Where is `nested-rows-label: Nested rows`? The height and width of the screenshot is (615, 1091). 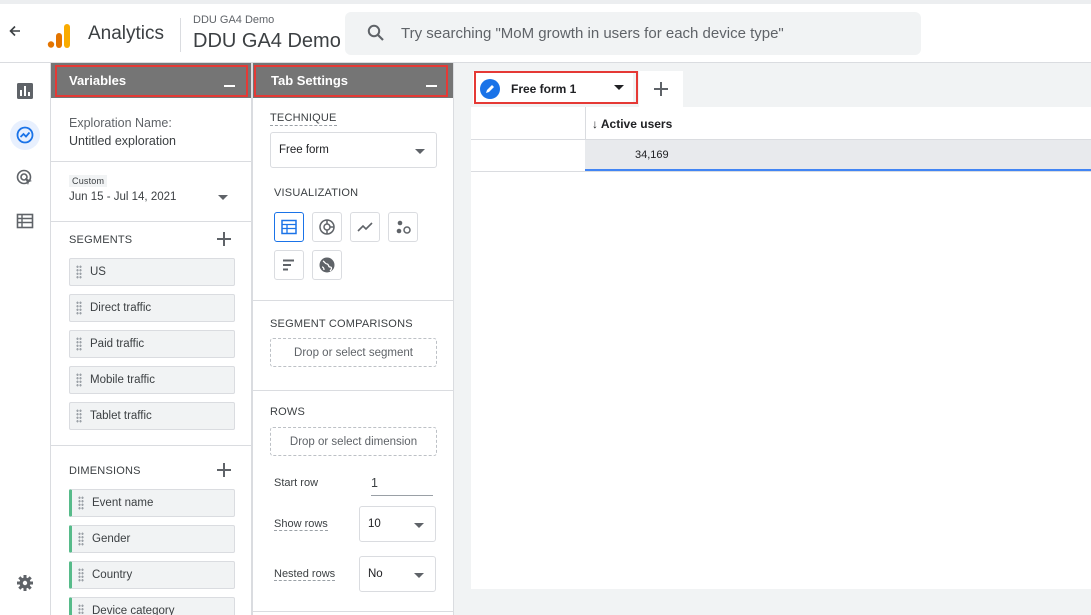 nested-rows-label: Nested rows is located at coordinates (305, 574).